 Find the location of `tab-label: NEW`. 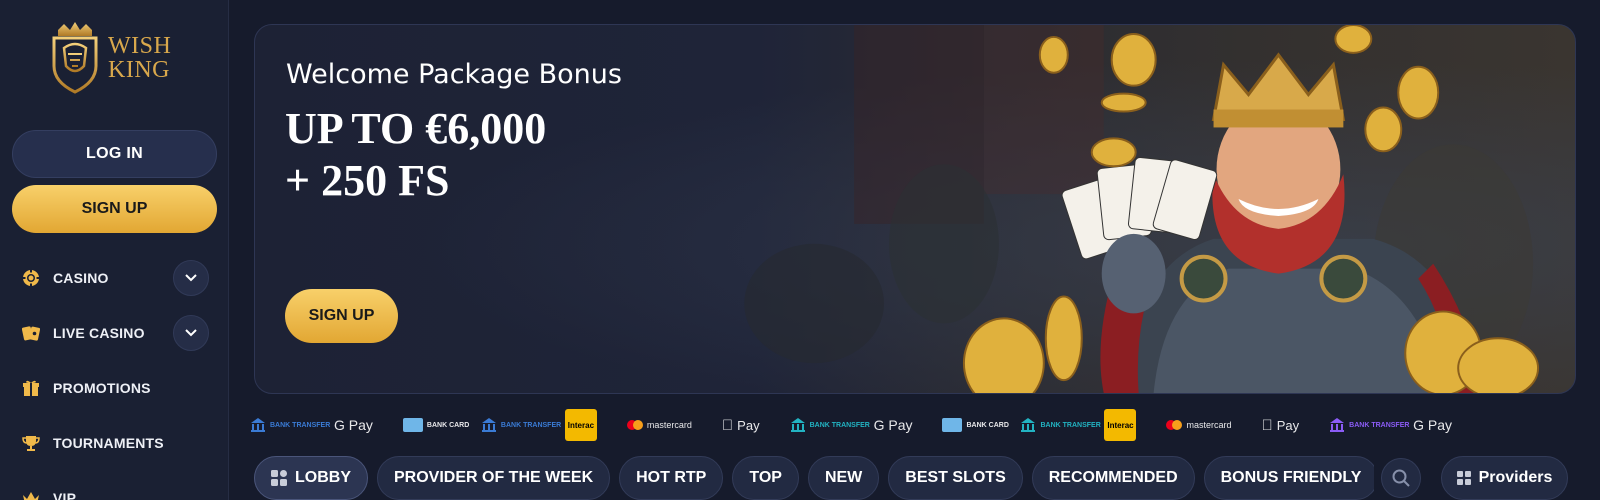

tab-label: NEW is located at coordinates (843, 477).